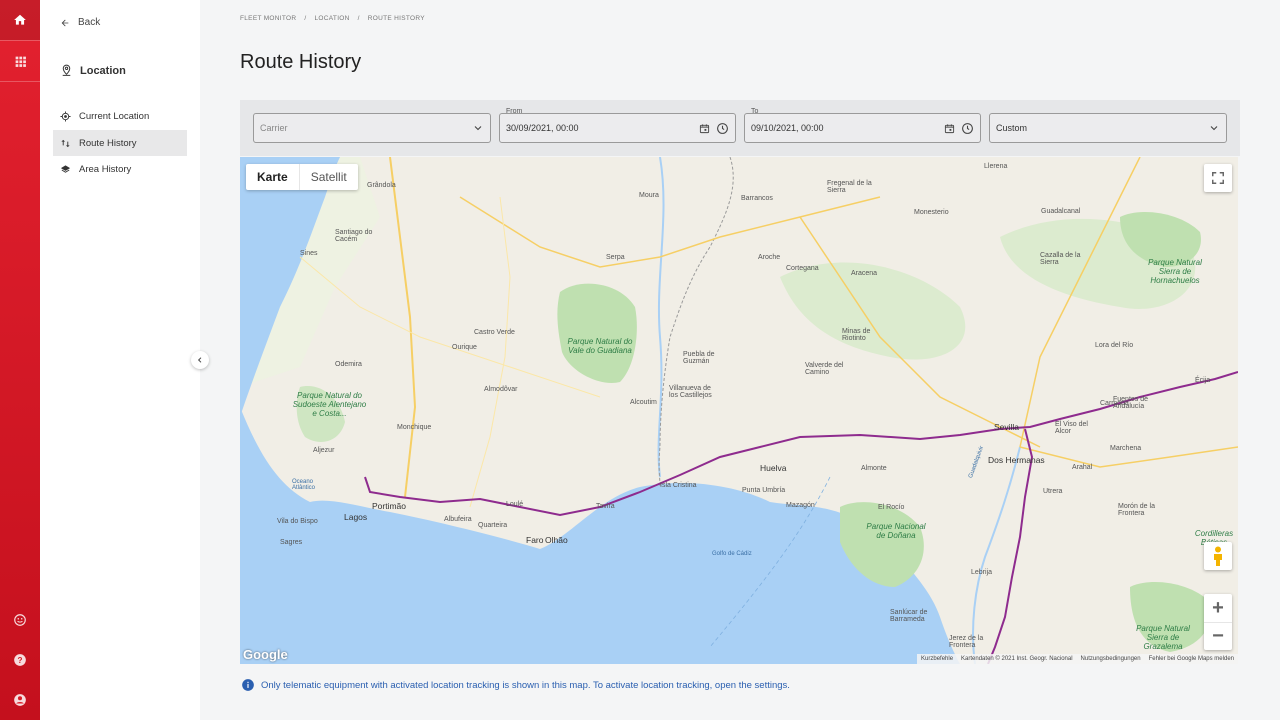  I want to click on map-label: Castro Verde, so click(494, 332).